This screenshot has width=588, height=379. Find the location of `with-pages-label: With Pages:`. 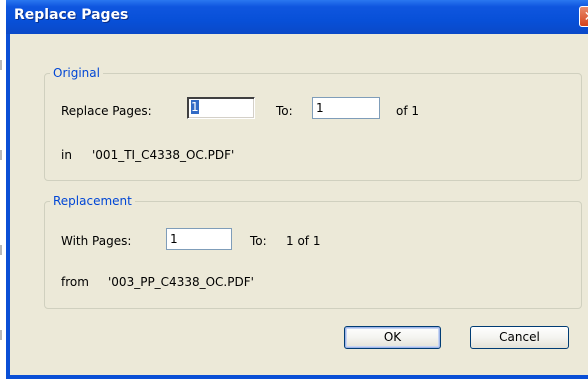

with-pages-label: With Pages: is located at coordinates (96, 241).